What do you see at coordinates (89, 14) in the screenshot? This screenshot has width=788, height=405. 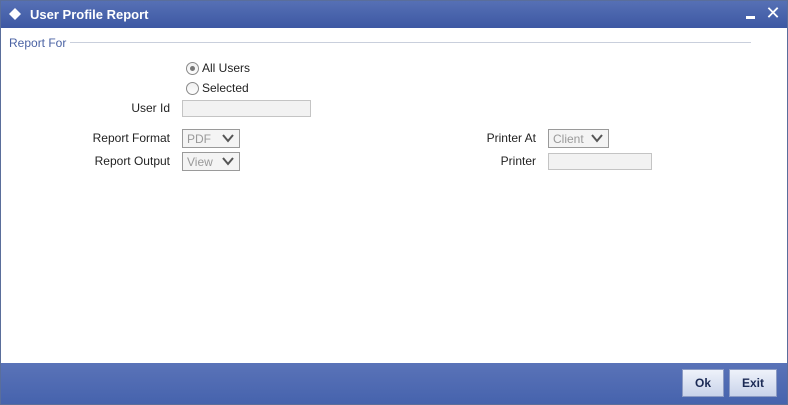 I see `window-title: User Profile Report` at bounding box center [89, 14].